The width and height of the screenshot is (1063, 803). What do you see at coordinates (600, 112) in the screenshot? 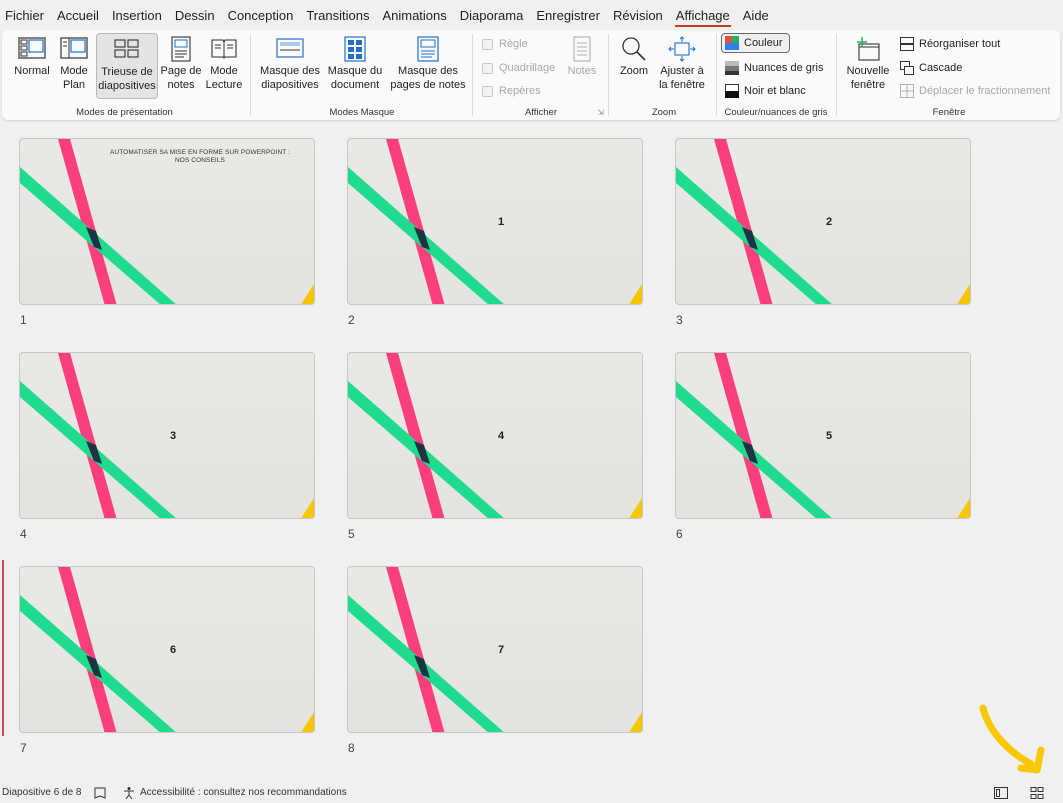
I see `dialog-launcher-icon: ⇲` at bounding box center [600, 112].